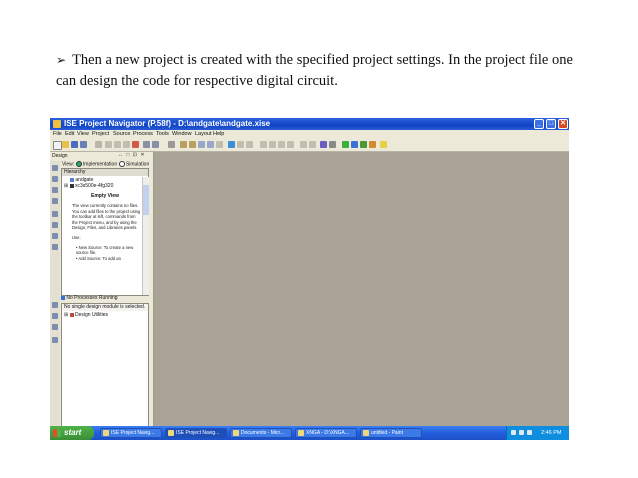 This screenshot has height=478, width=638. What do you see at coordinates (272, 144) in the screenshot?
I see `tool-b-icon` at bounding box center [272, 144].